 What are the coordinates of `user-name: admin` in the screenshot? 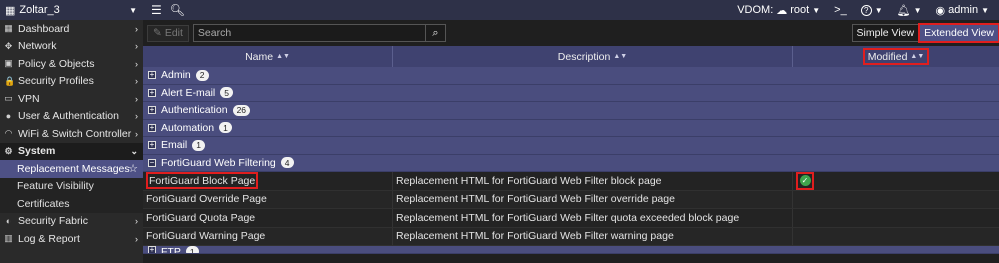 It's located at (963, 10).